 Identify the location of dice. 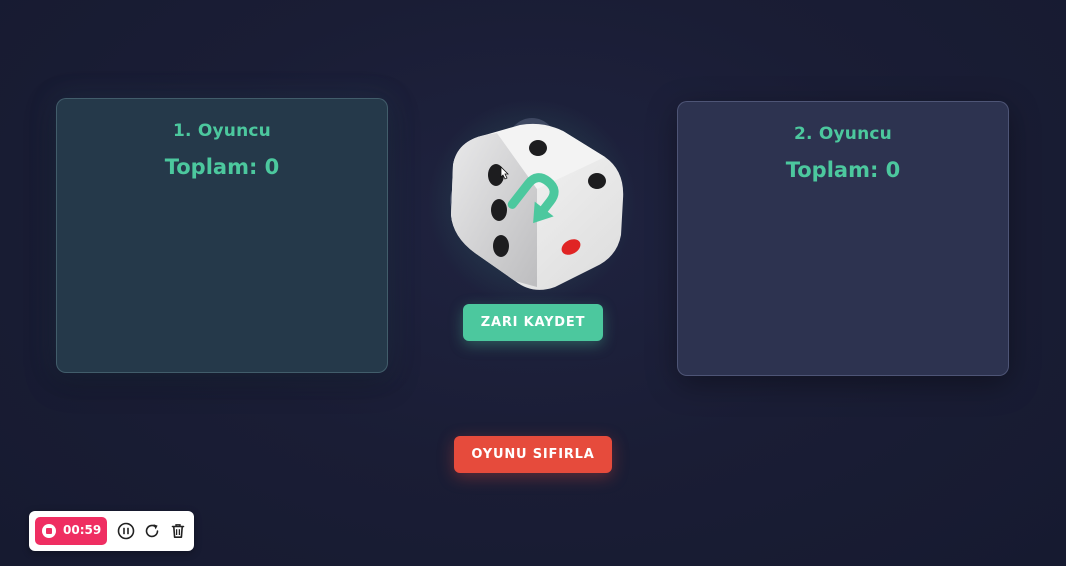
(532, 202).